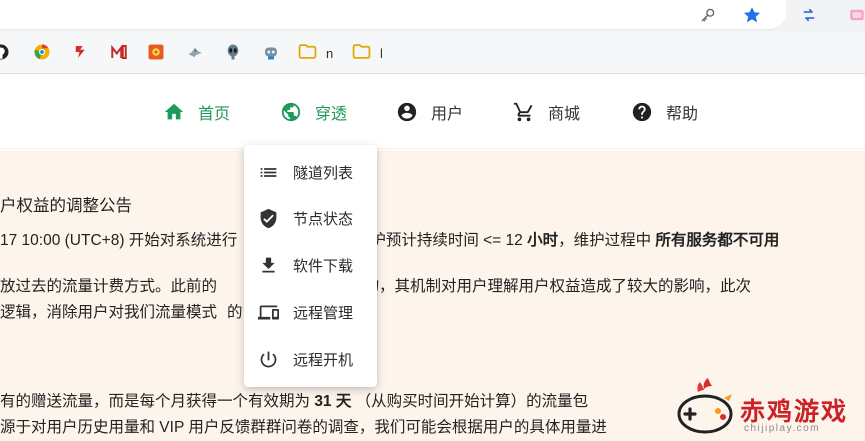  I want to click on chrome-circle-icon, so click(42, 53).